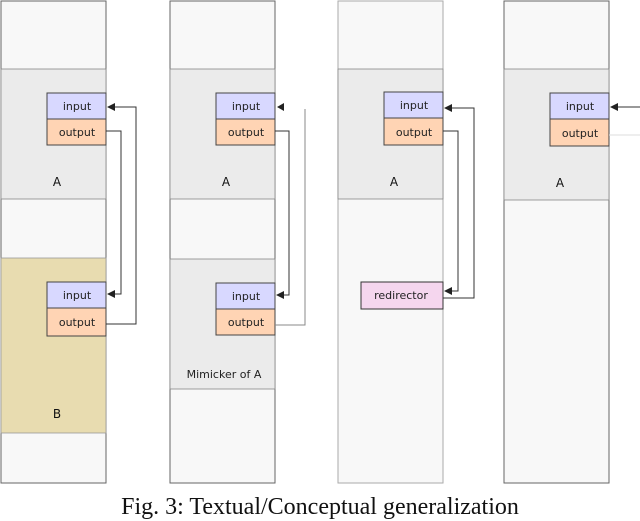 The height and width of the screenshot is (521, 640). What do you see at coordinates (451, 212) in the screenshot?
I see `wire-a-out-to-redirector` at bounding box center [451, 212].